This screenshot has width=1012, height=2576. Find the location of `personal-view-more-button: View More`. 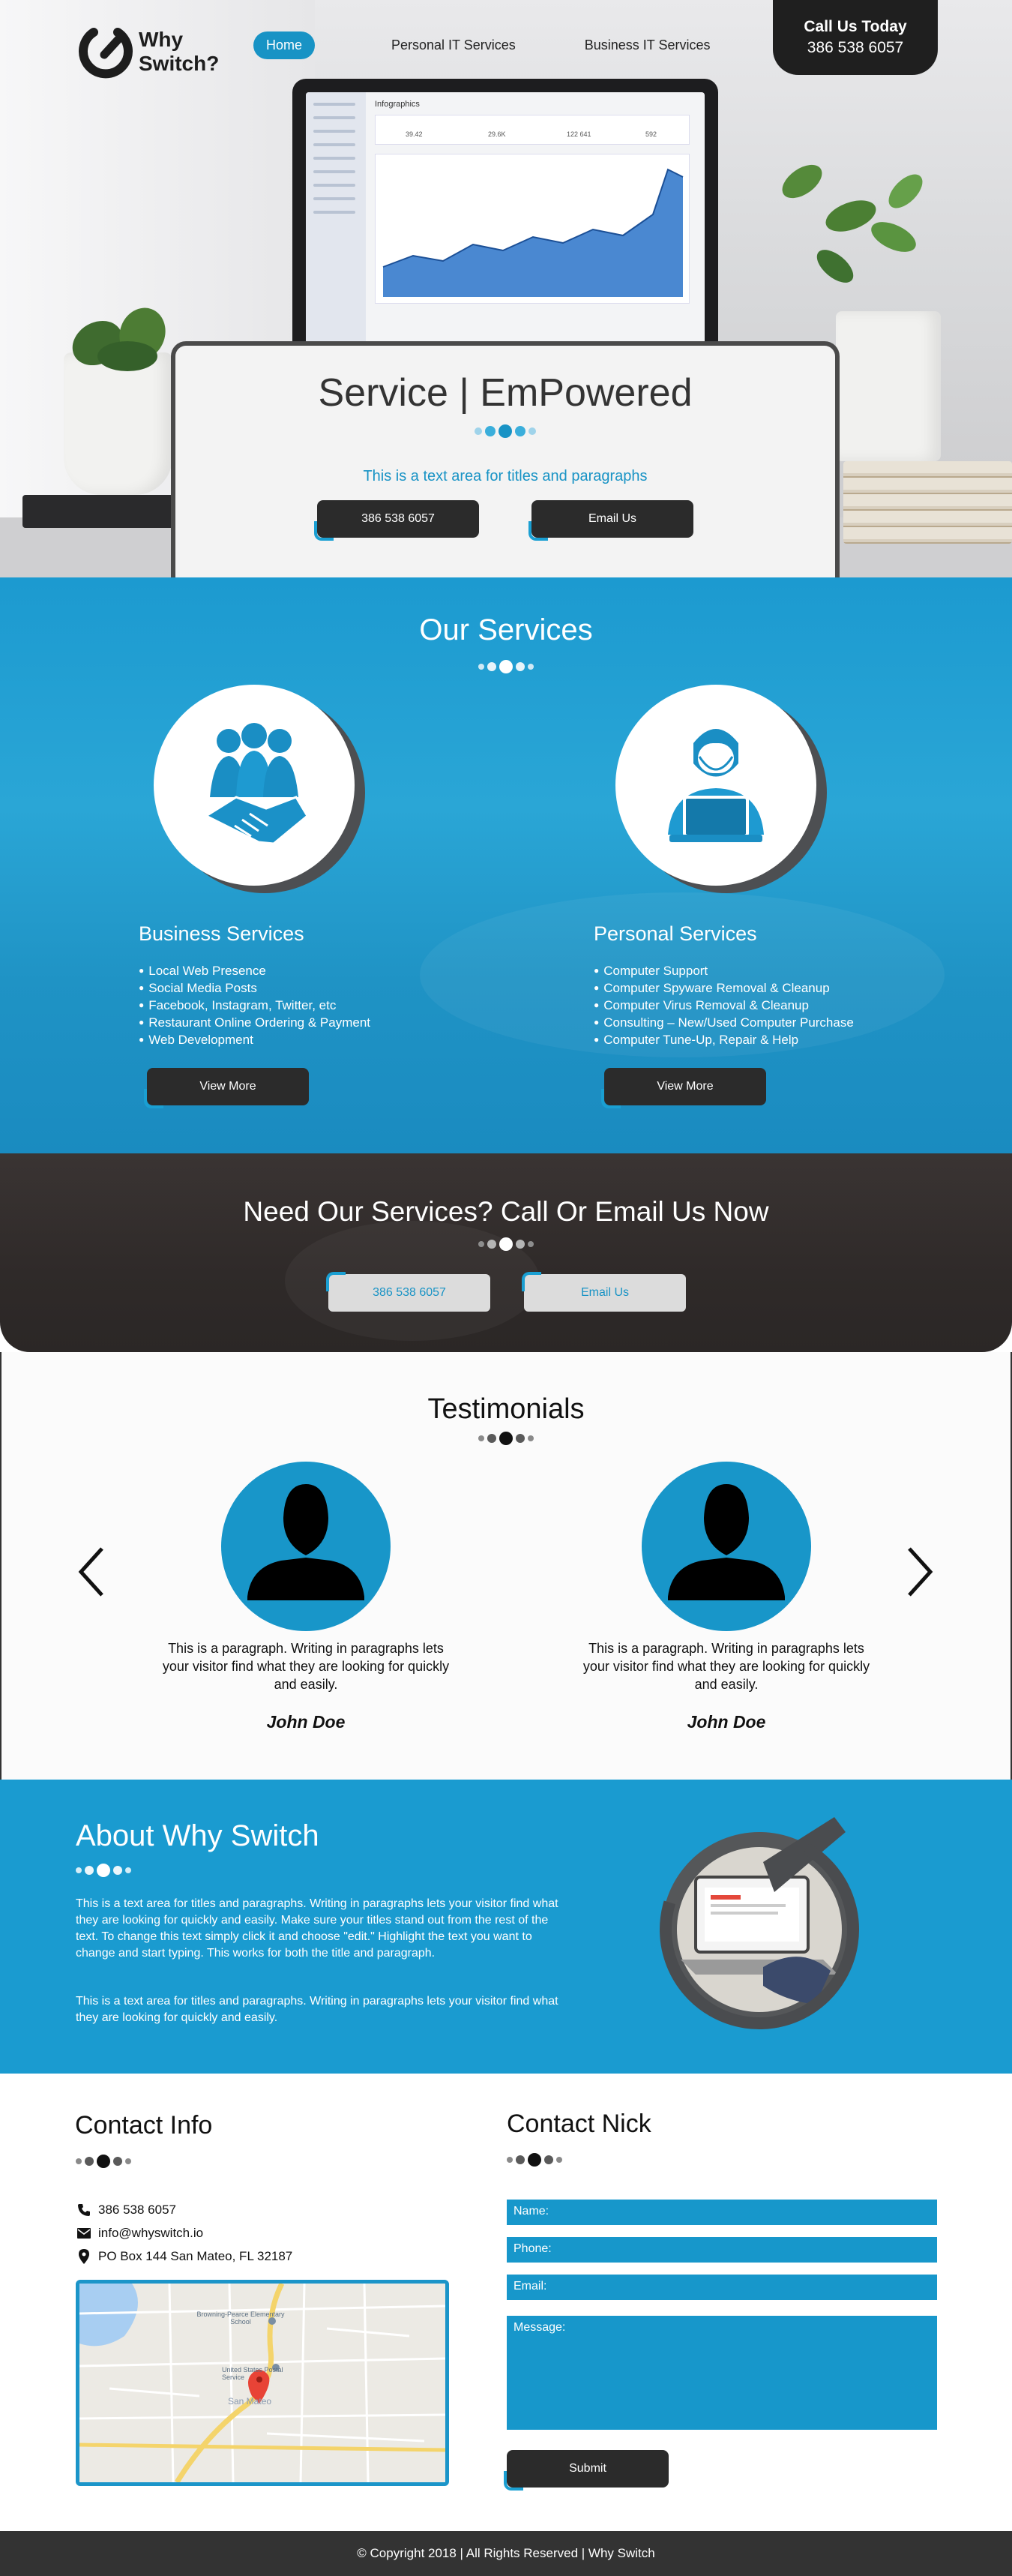

personal-view-more-button: View More is located at coordinates (684, 1088).